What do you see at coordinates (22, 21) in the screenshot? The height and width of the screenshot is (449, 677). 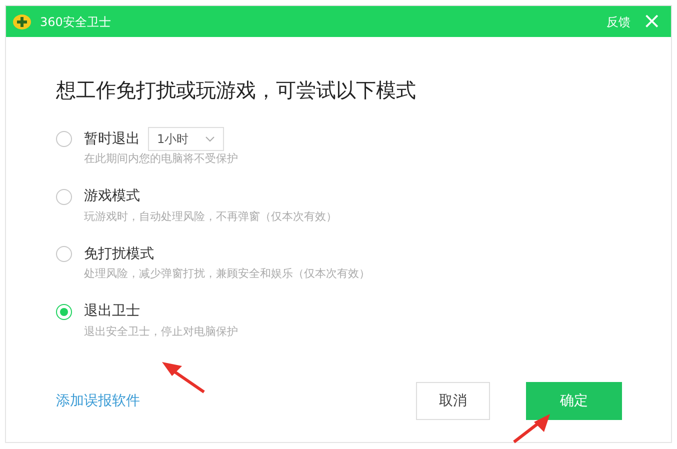 I see `shield-logo-icon` at bounding box center [22, 21].